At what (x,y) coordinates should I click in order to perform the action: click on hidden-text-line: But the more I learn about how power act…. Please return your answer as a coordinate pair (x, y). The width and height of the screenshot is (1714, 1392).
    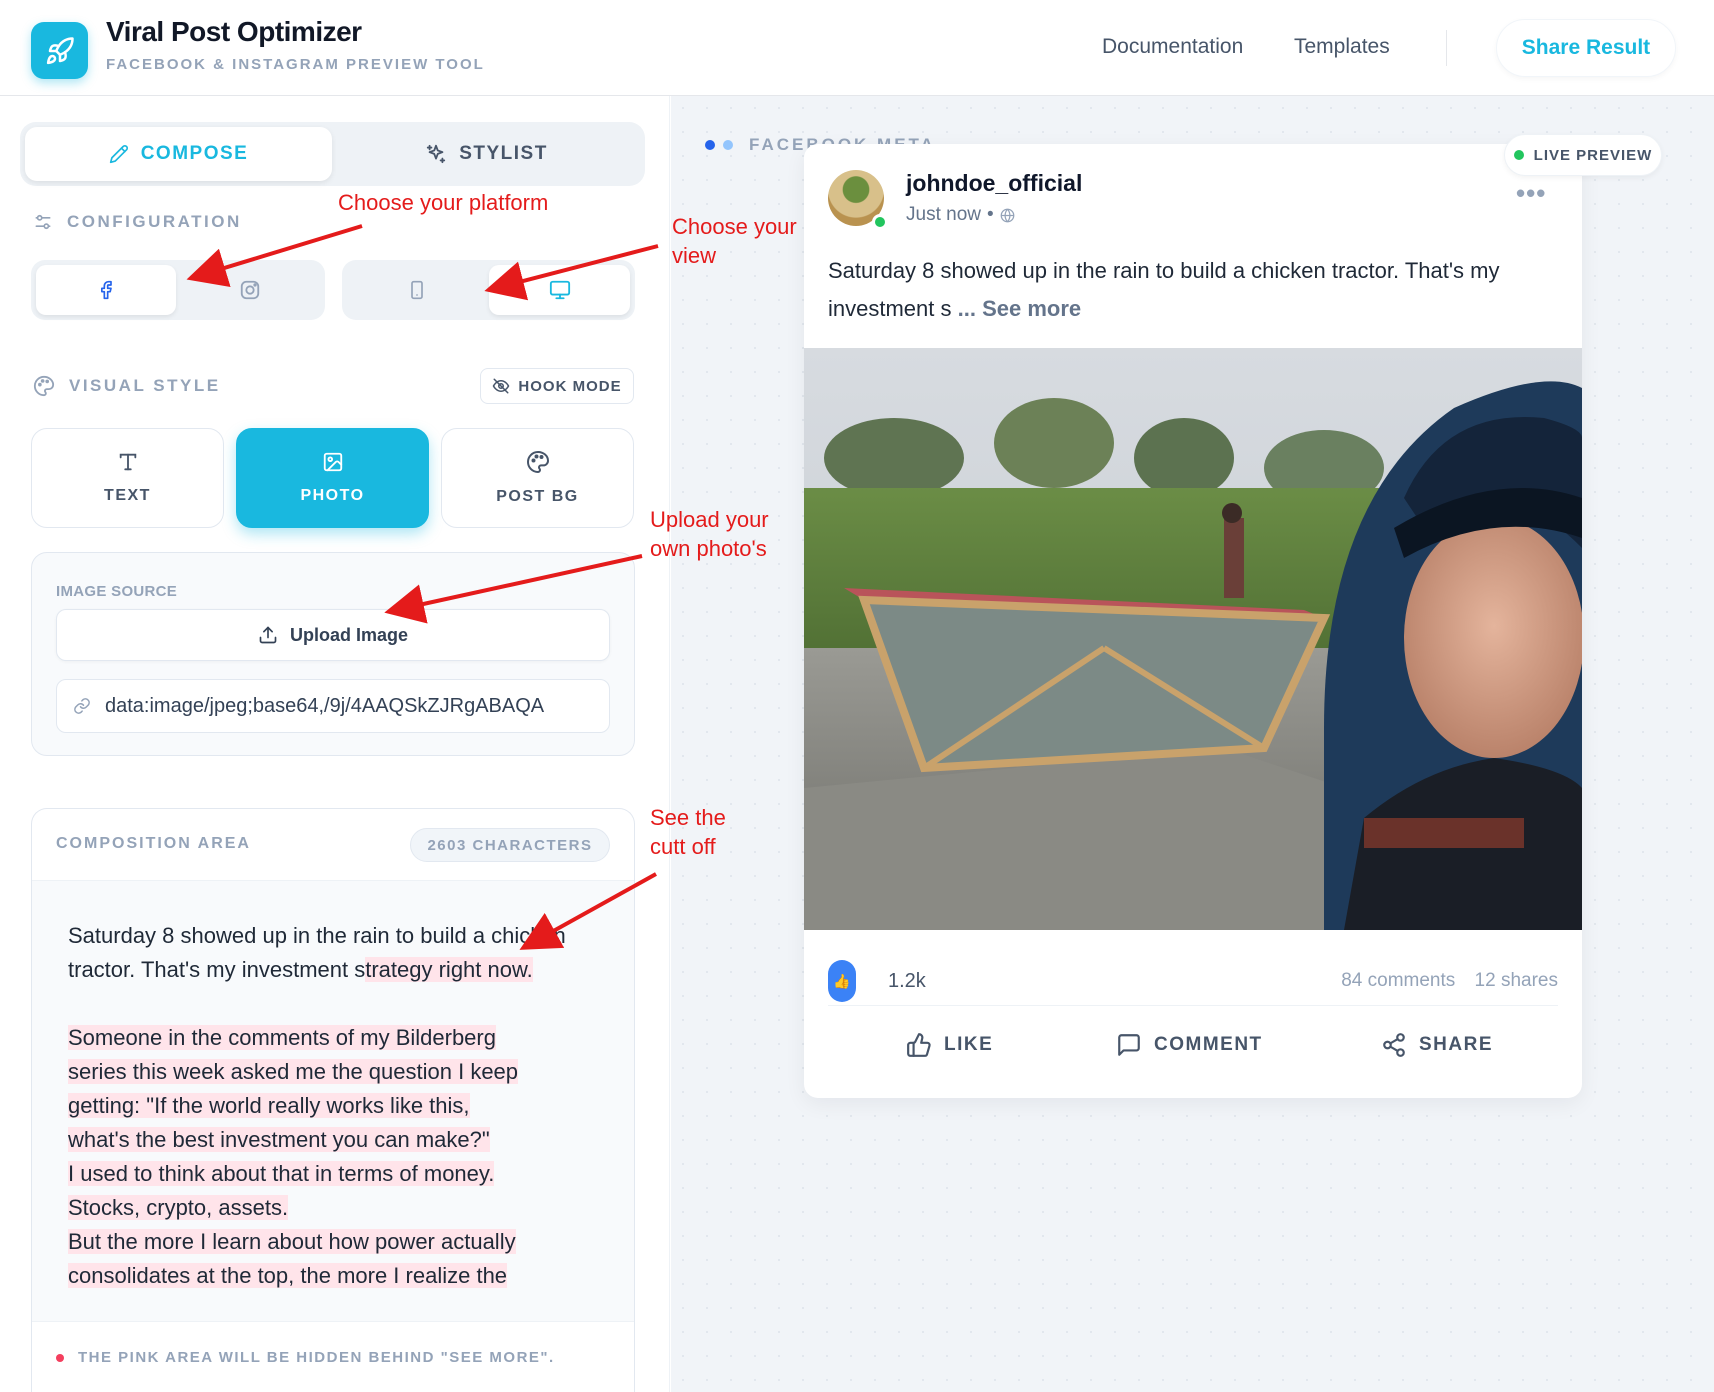
    Looking at the image, I should click on (292, 1241).